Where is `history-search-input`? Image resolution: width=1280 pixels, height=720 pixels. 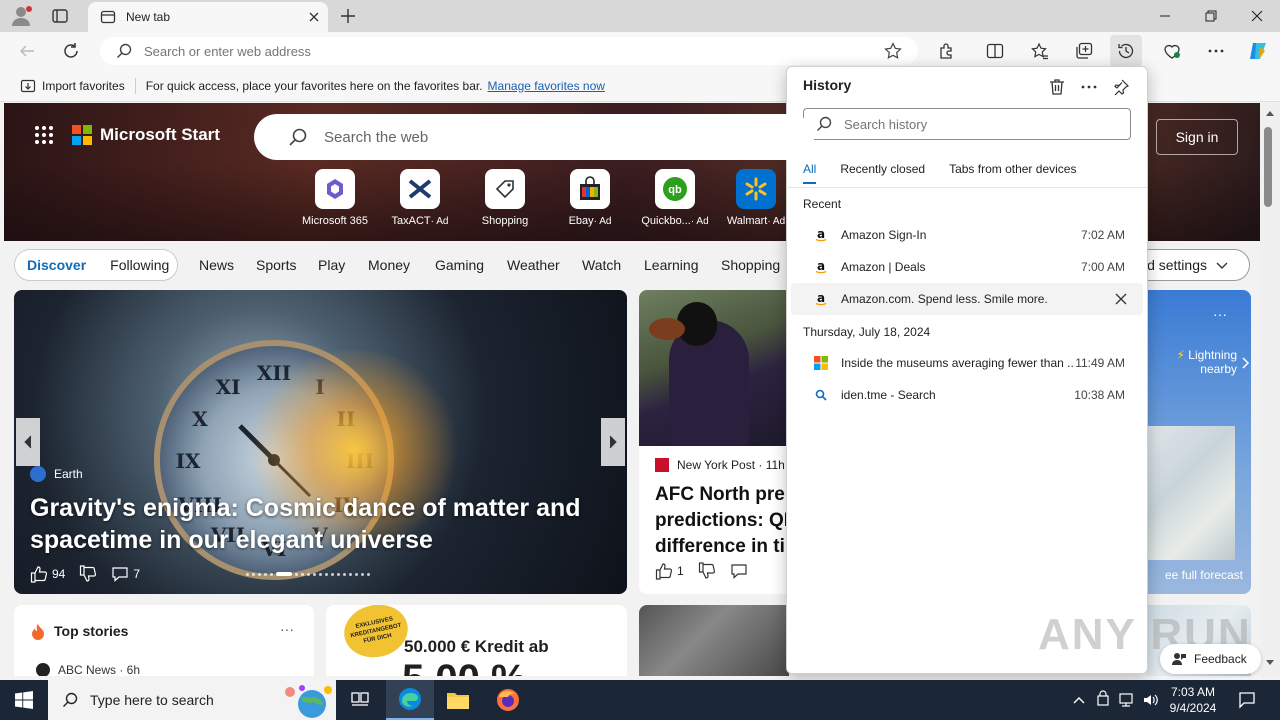
history-search-input is located at coordinates (974, 124).